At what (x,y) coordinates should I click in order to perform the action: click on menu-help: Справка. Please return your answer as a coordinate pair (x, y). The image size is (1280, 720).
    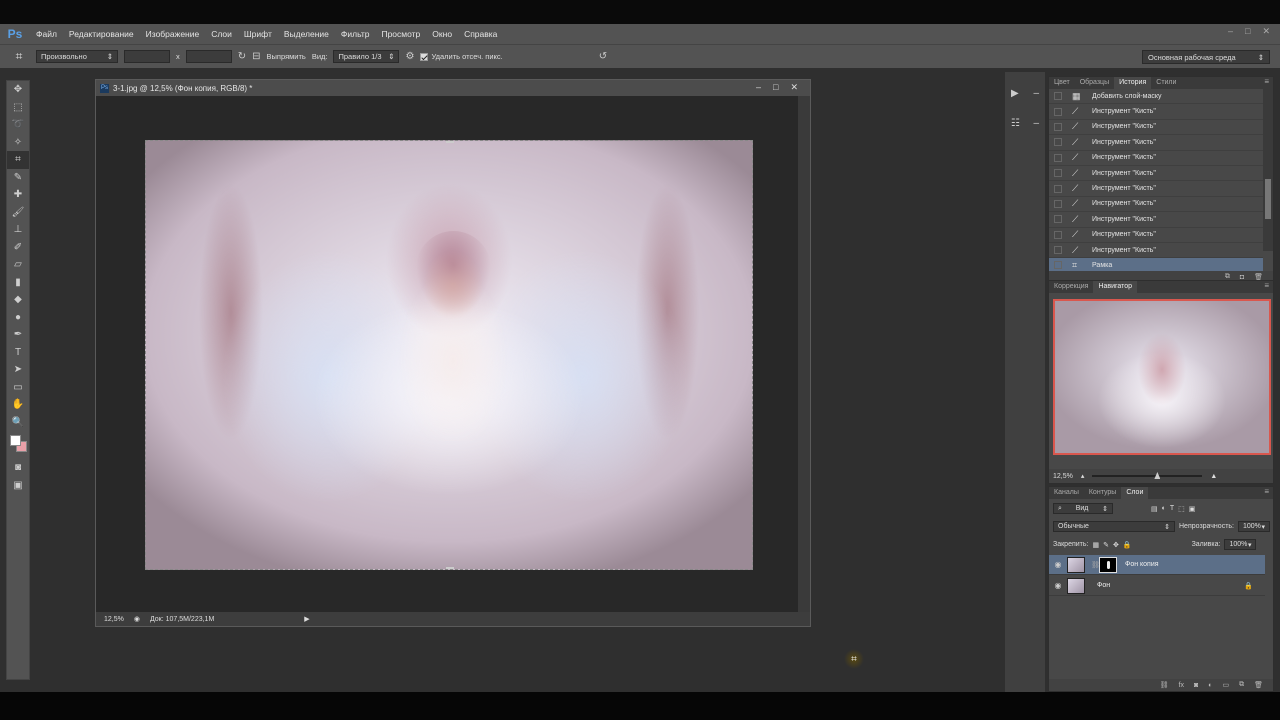
    Looking at the image, I should click on (480, 34).